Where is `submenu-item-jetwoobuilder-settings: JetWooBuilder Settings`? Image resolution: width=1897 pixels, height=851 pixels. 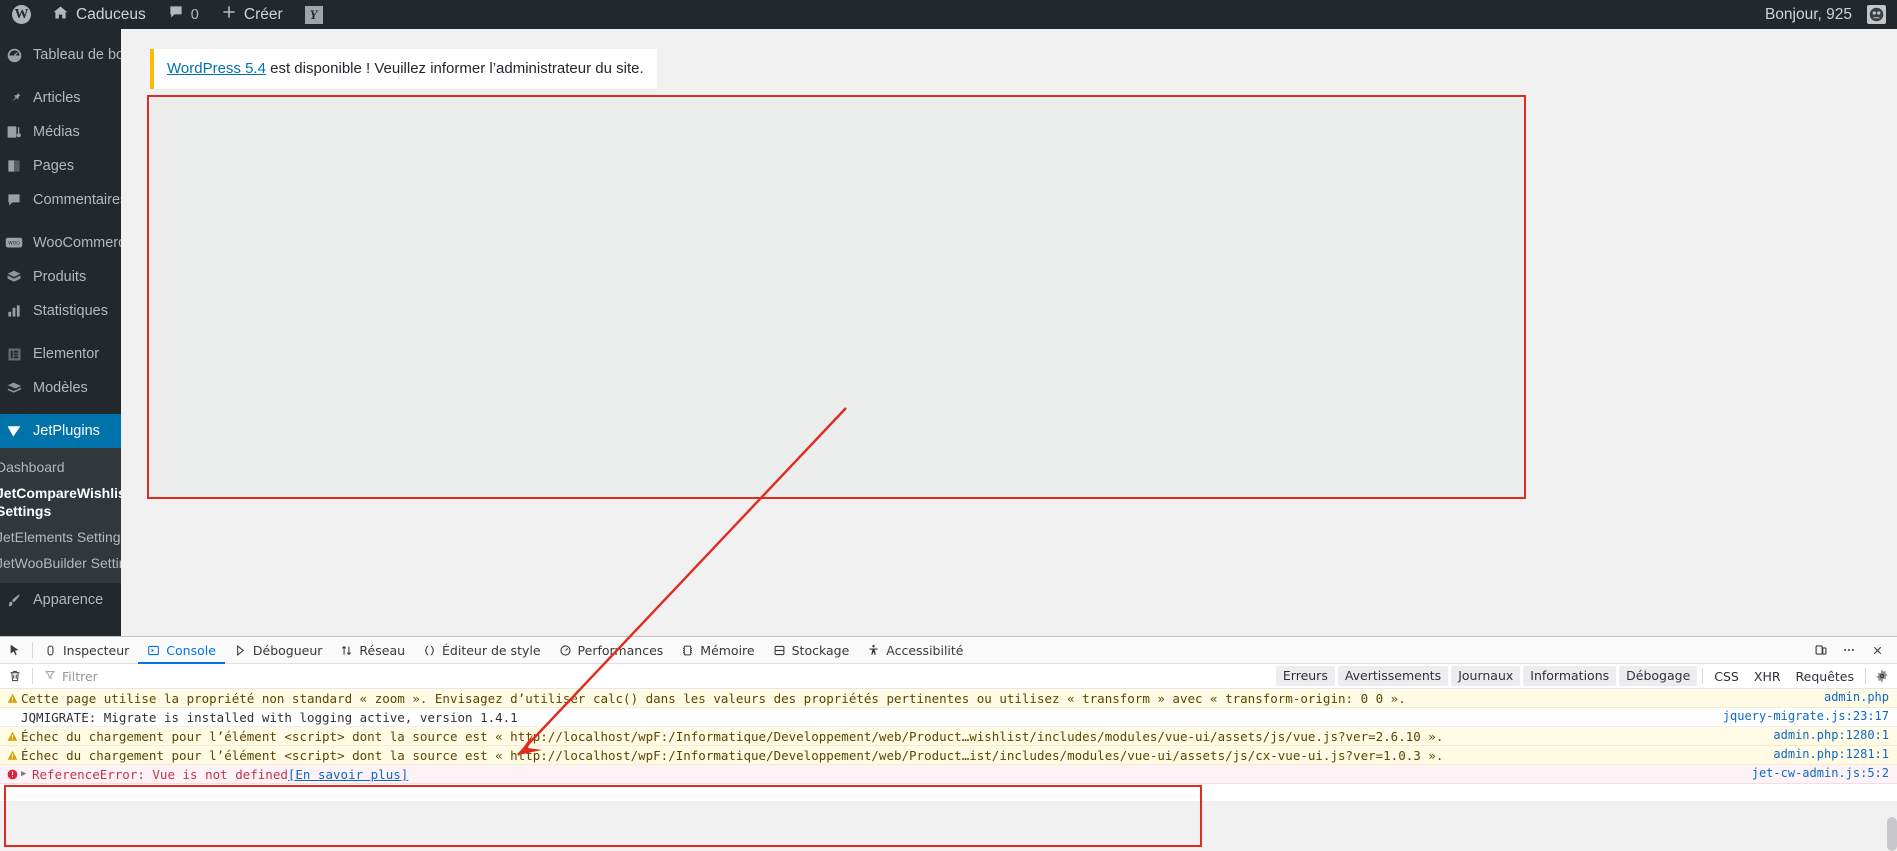 submenu-item-jetwoobuilder-settings: JetWooBuilder Settings is located at coordinates (60, 563).